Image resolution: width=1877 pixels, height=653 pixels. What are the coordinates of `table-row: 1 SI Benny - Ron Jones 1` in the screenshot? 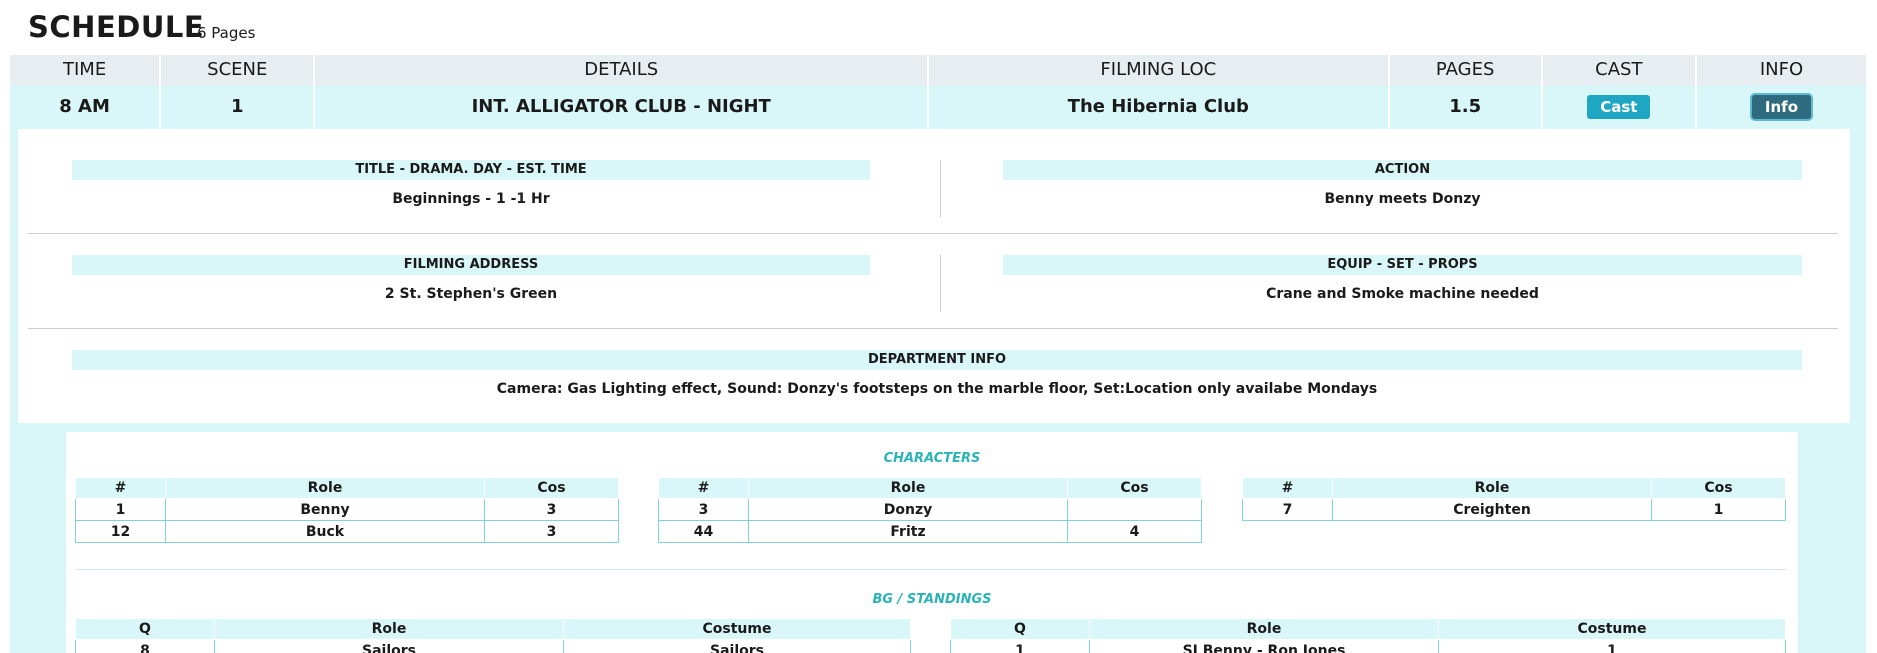 It's located at (1368, 646).